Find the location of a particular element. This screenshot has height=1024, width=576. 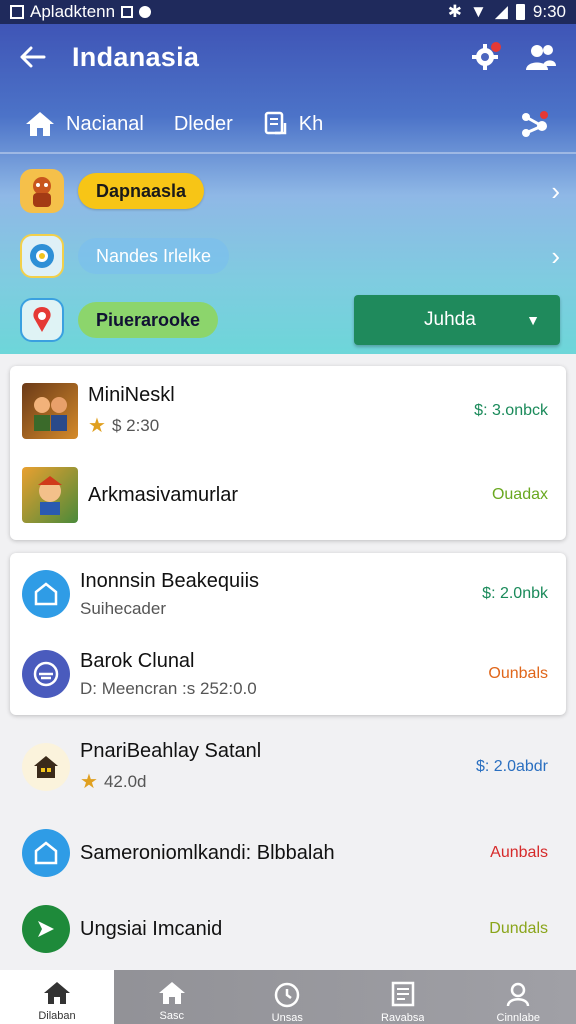

notification-badge is located at coordinates (496, 47).